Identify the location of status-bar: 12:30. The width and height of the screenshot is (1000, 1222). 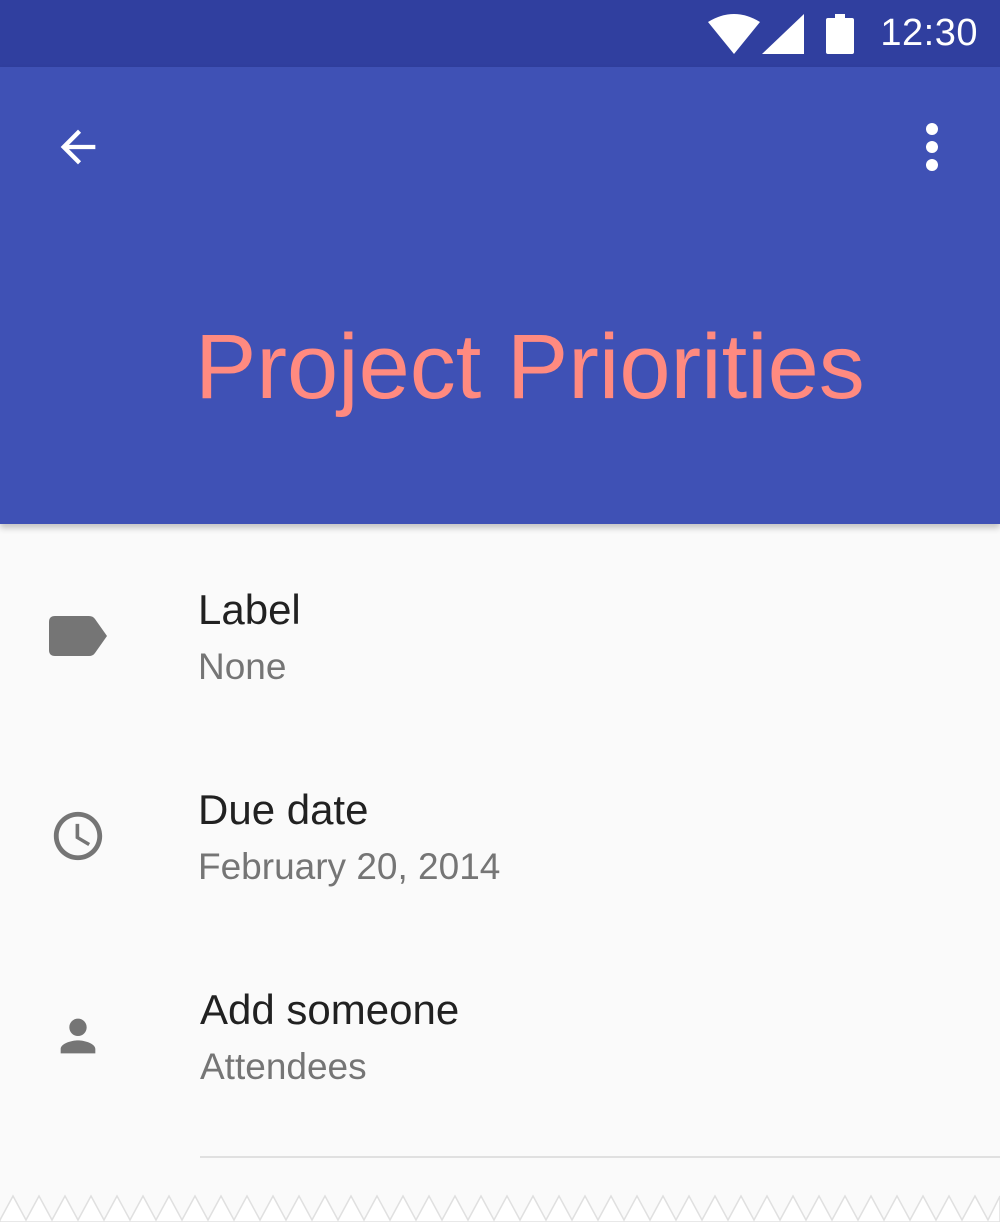
(500, 33).